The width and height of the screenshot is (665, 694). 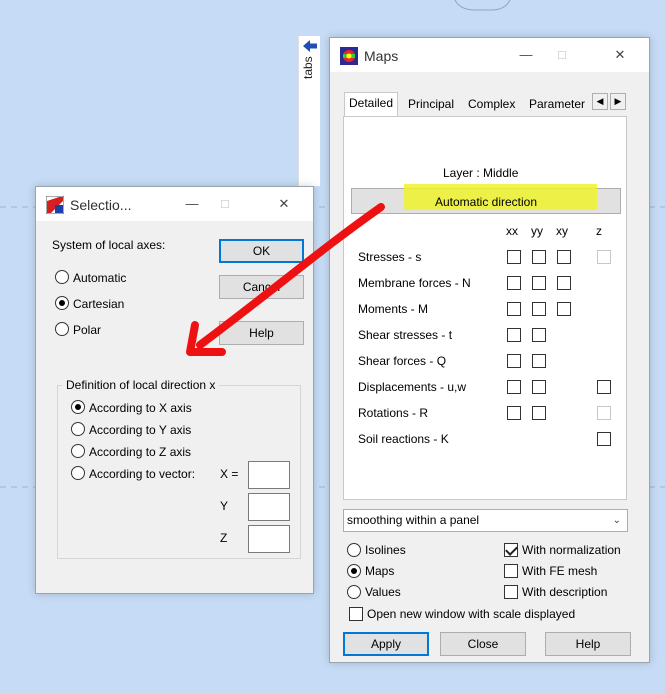 What do you see at coordinates (393, 309) in the screenshot?
I see `result-row-label: Moments - M` at bounding box center [393, 309].